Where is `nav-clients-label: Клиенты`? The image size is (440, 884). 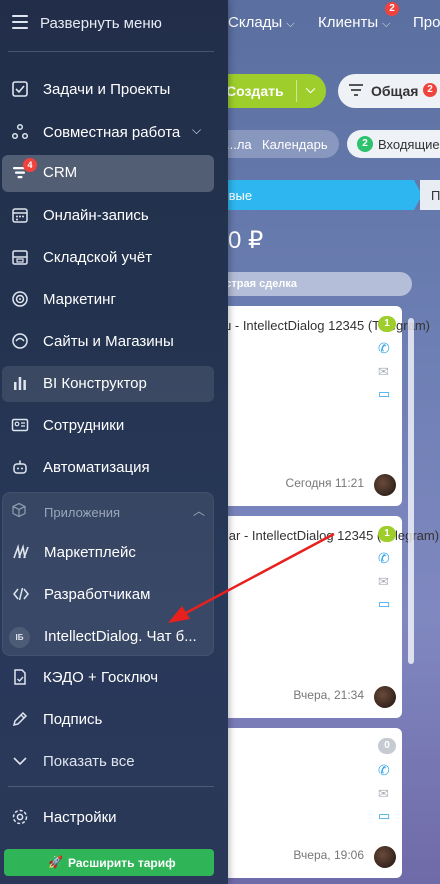
nav-clients-label: Клиенты is located at coordinates (348, 22).